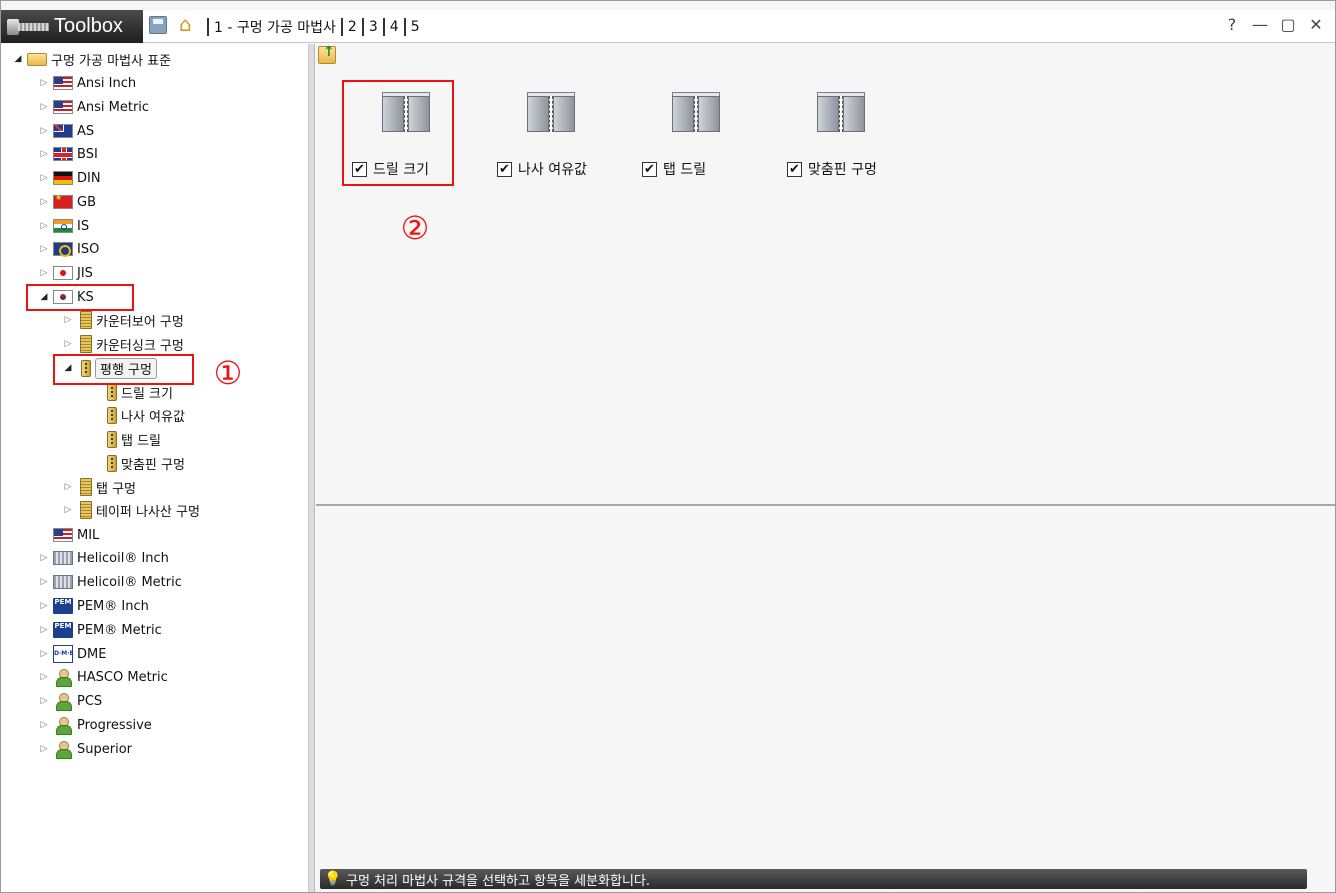 The width and height of the screenshot is (1336, 893). Describe the element at coordinates (72, 26) in the screenshot. I see `toolbox-tab: Toolbox` at that location.